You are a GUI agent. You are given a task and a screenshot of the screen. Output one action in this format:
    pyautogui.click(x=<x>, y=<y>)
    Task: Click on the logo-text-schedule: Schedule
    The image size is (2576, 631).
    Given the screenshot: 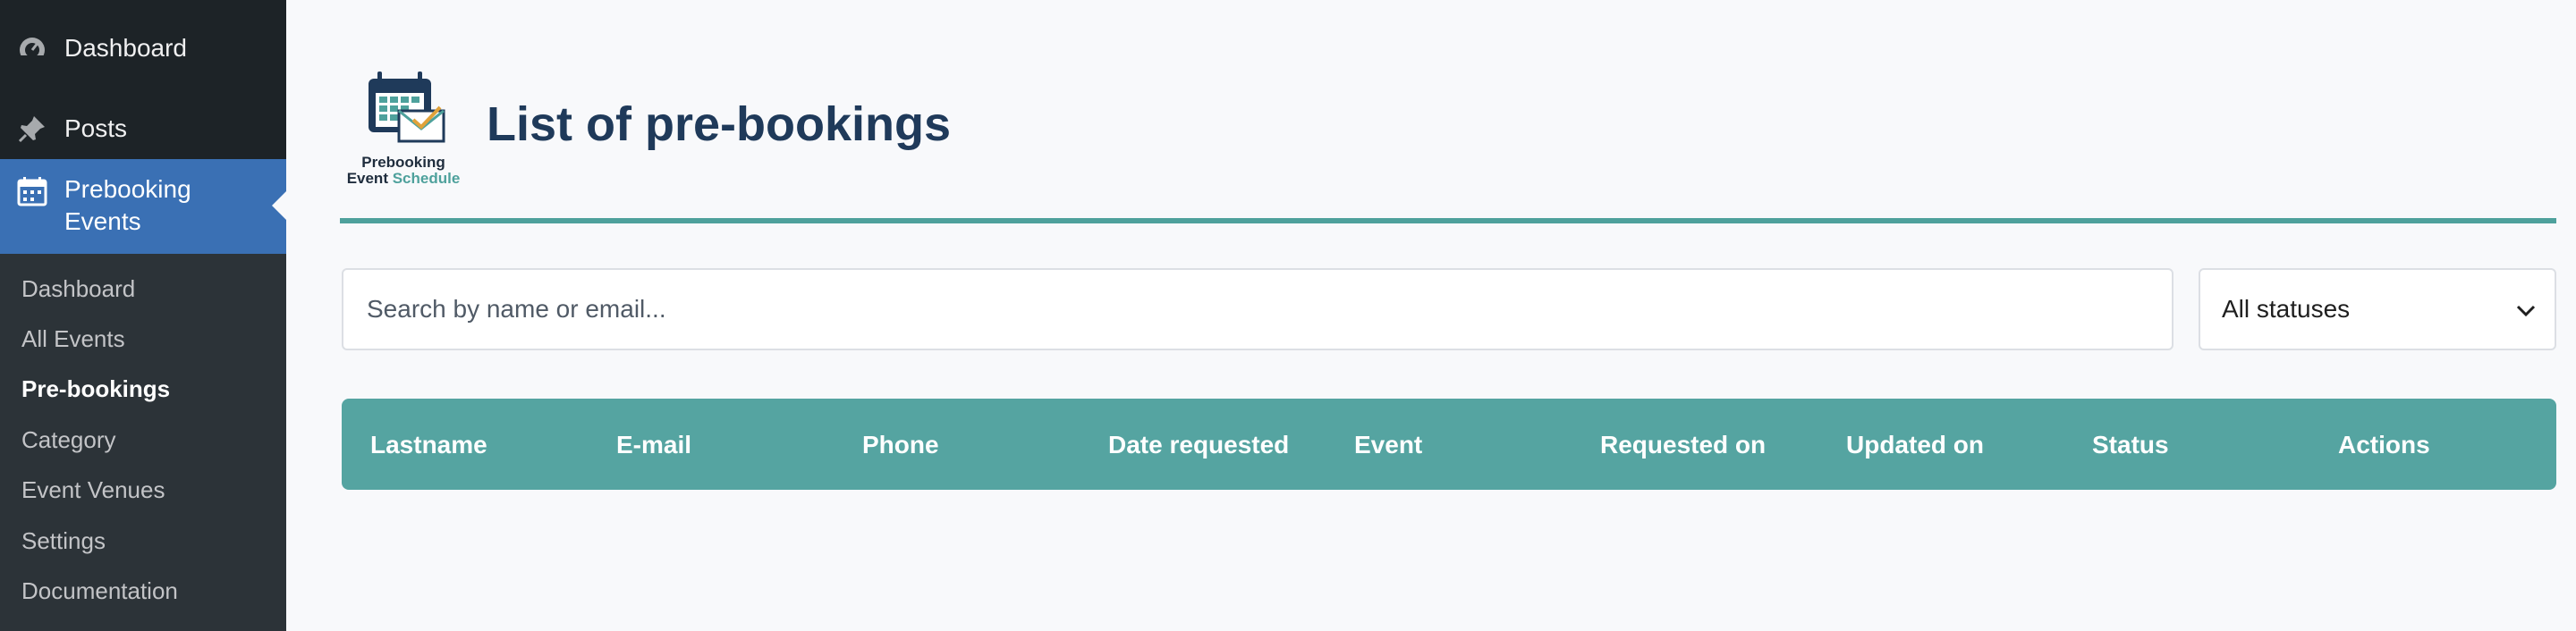 What is the action you would take?
    pyautogui.click(x=426, y=178)
    